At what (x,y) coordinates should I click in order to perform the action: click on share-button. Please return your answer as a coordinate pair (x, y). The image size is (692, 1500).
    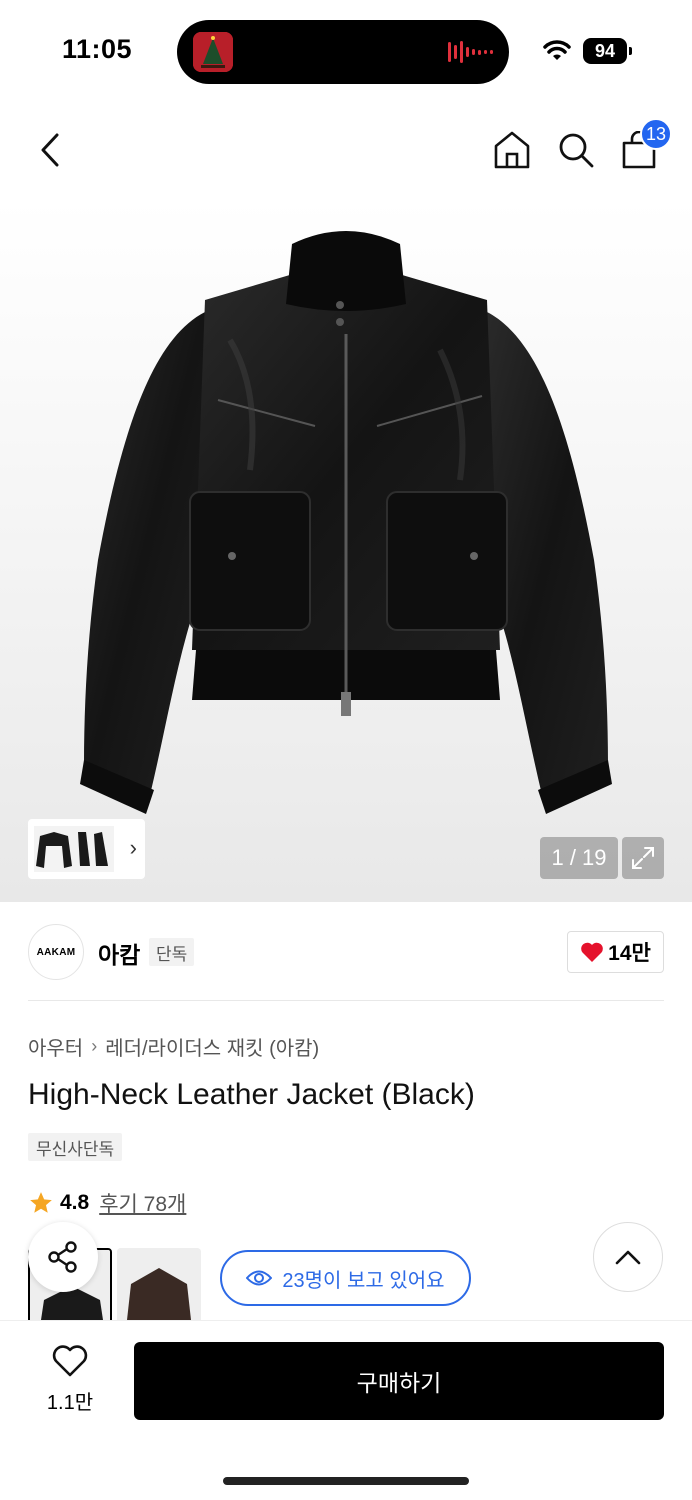
    Looking at the image, I should click on (63, 1257).